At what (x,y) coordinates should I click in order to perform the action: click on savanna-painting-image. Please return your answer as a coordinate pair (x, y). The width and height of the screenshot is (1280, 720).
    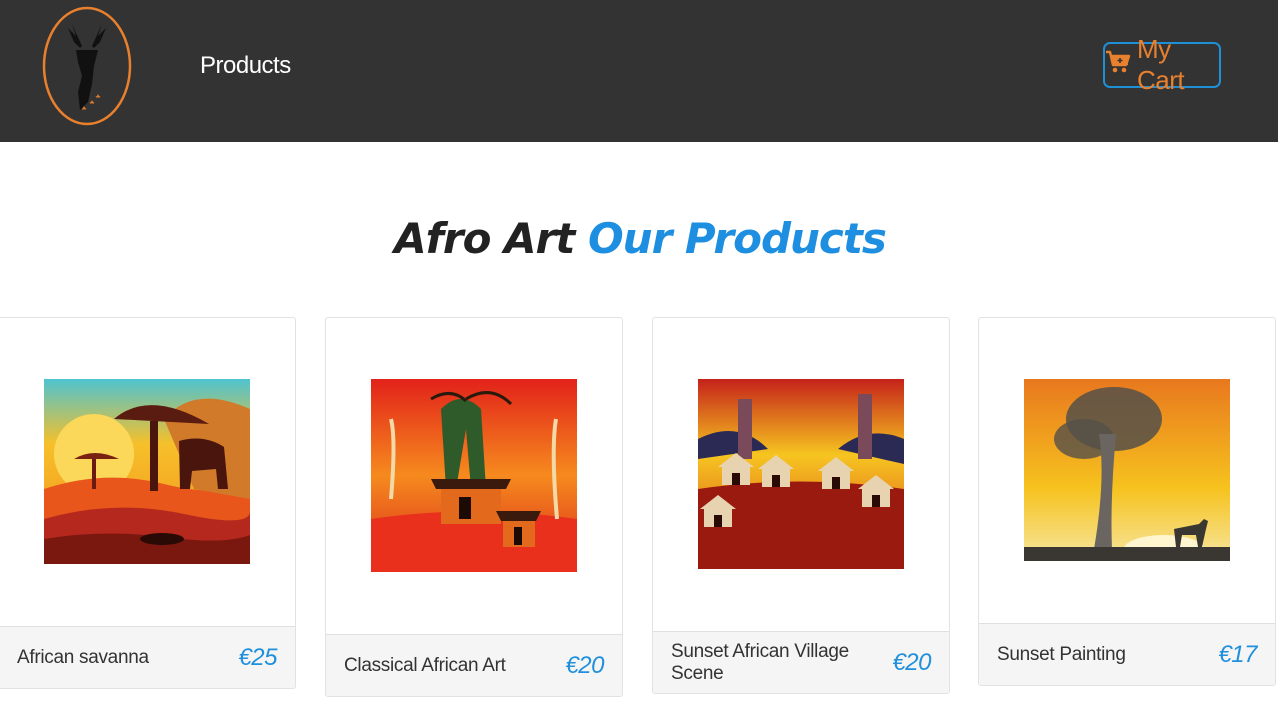
    Looking at the image, I should click on (147, 471).